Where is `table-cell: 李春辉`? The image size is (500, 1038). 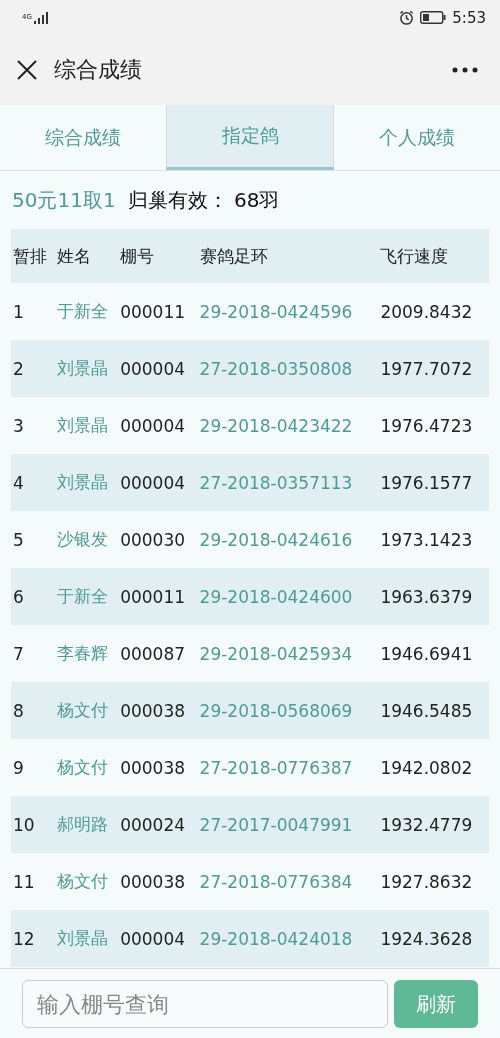 table-cell: 李春辉 is located at coordinates (86, 653).